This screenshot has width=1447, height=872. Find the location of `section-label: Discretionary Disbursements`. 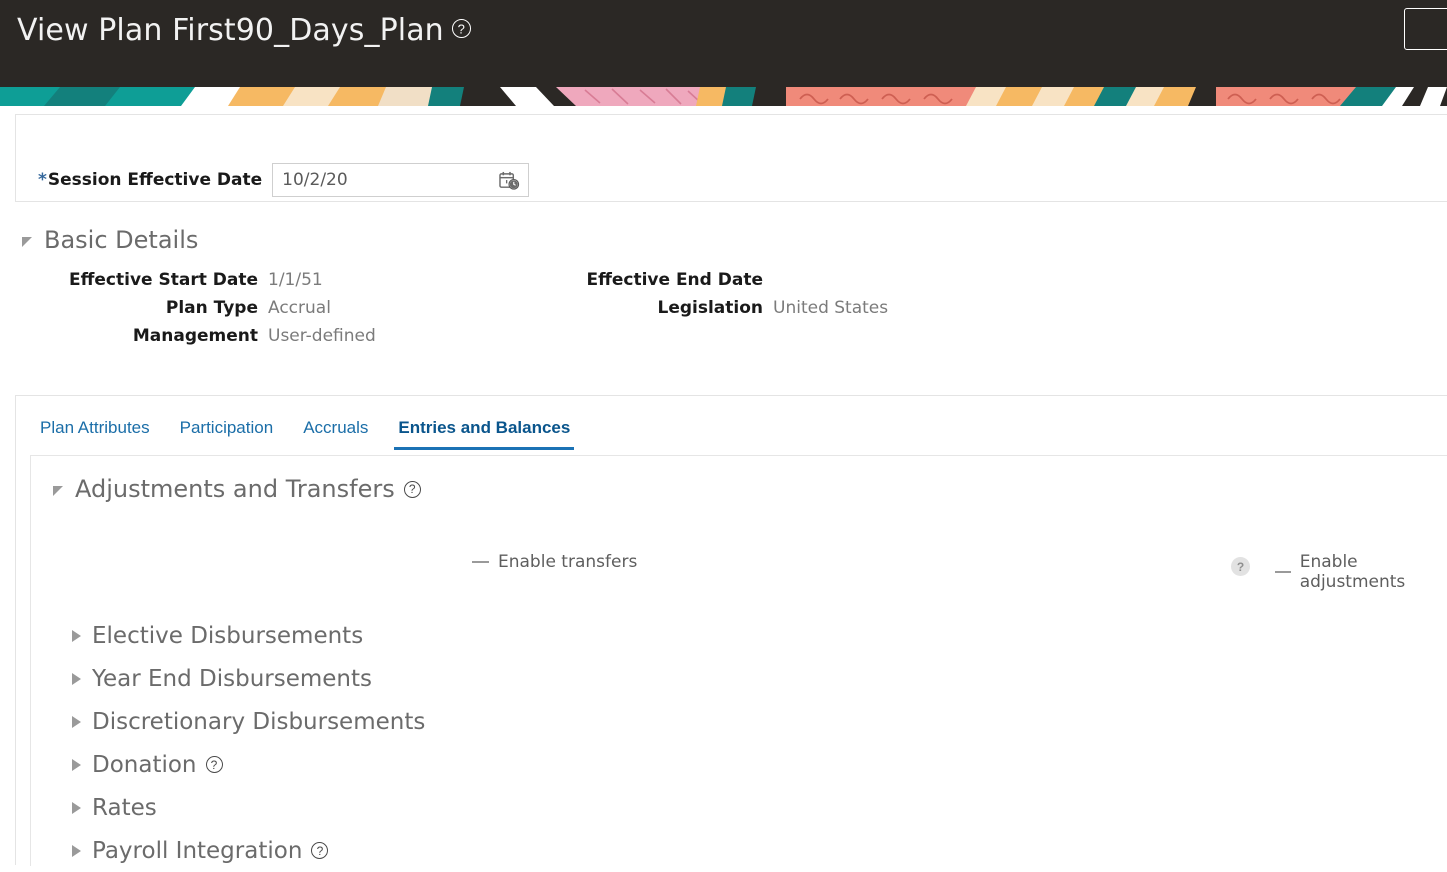

section-label: Discretionary Disbursements is located at coordinates (259, 721).